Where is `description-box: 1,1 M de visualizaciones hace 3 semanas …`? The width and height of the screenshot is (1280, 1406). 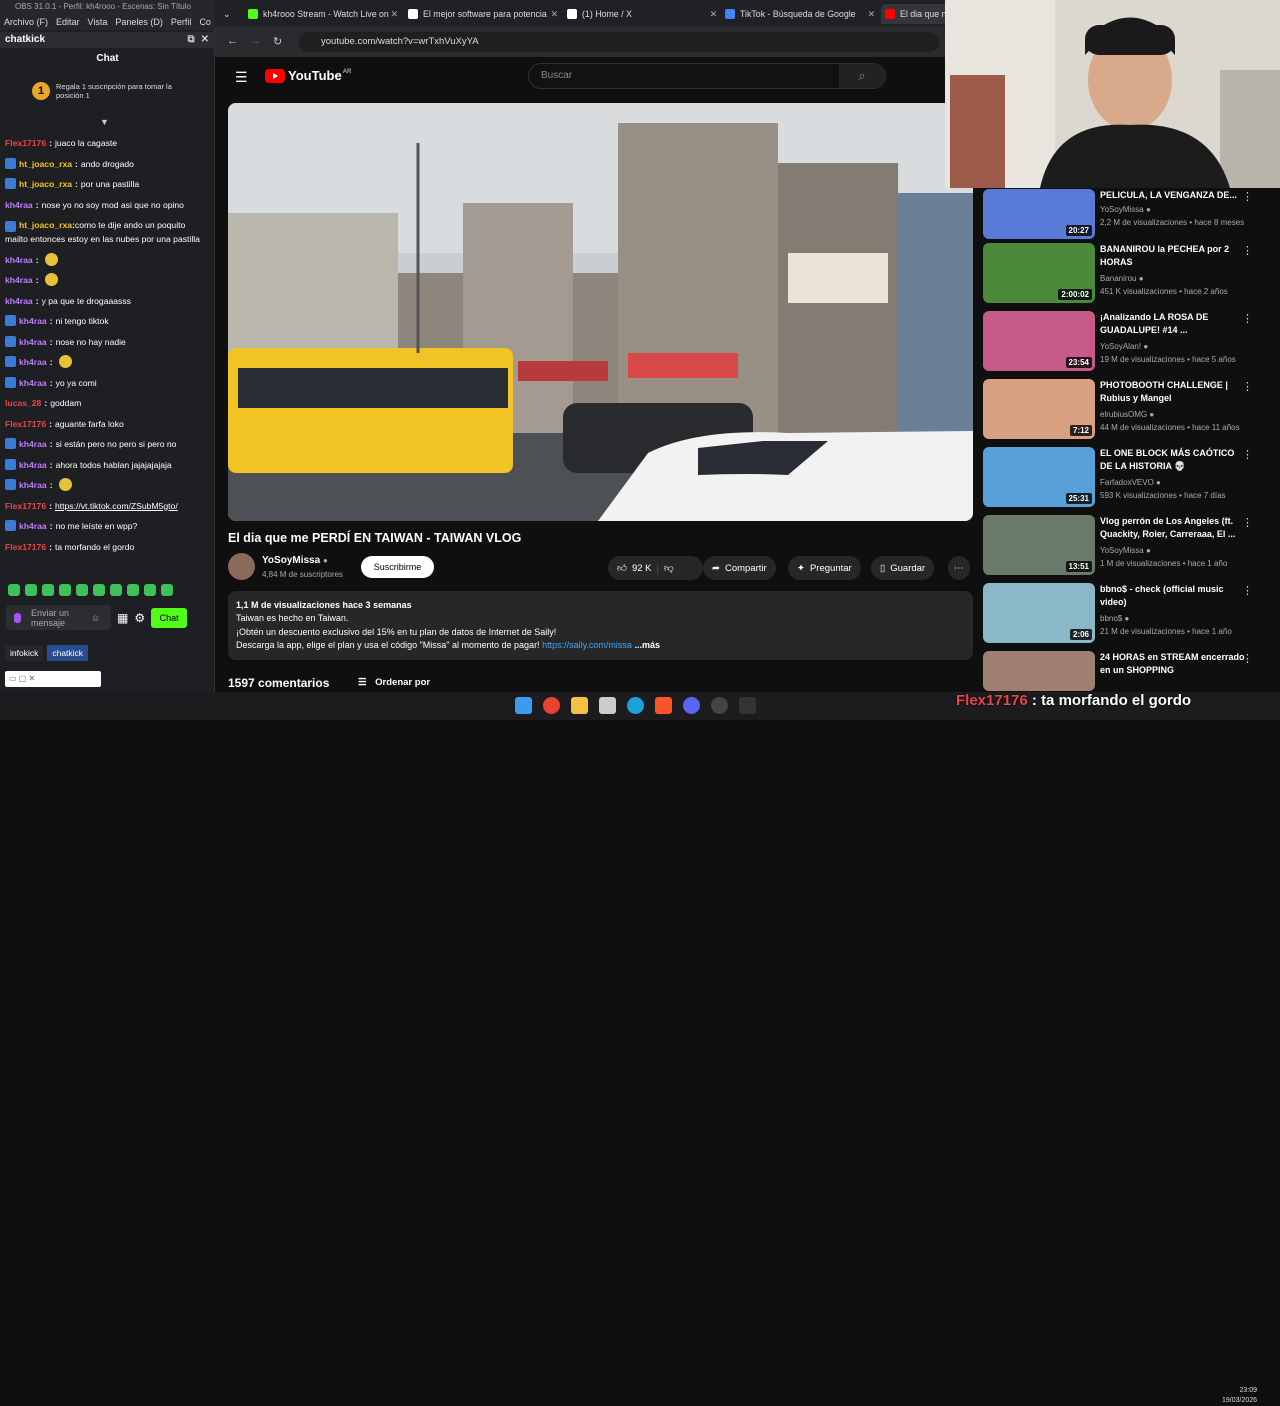 description-box: 1,1 M de visualizaciones hace 3 semanas … is located at coordinates (600, 625).